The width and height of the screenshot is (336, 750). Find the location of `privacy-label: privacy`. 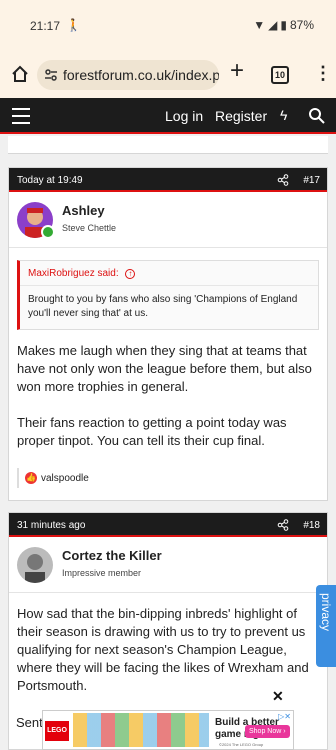

privacy-label: privacy is located at coordinates (326, 612).